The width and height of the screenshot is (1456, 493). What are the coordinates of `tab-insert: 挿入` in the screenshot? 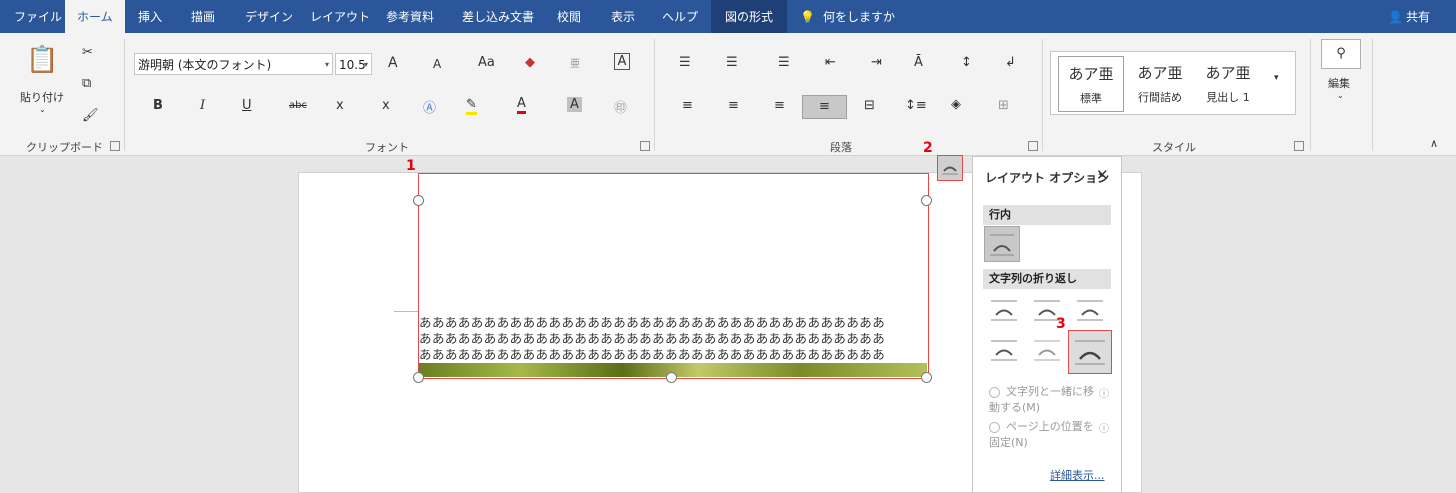 It's located at (150, 16).